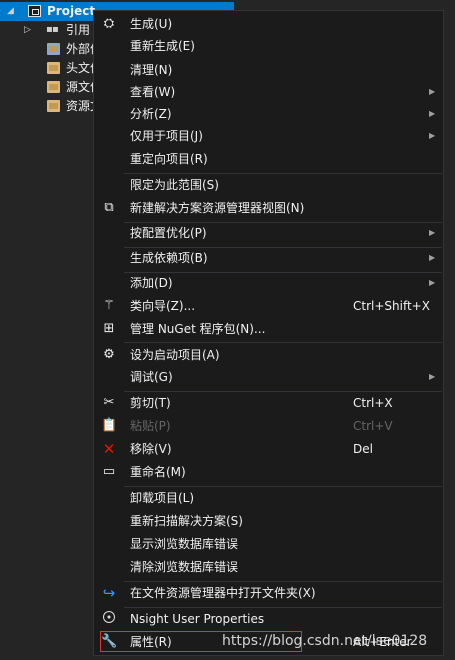  Describe the element at coordinates (268, 619) in the screenshot. I see `menu-item-nsight: Nsight User Properties` at that location.